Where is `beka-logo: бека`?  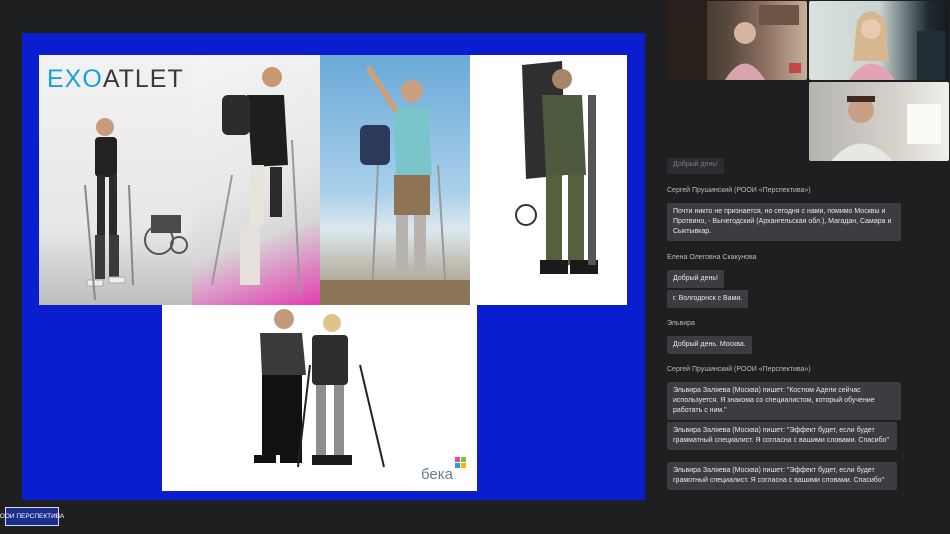
beka-logo: бека is located at coordinates (437, 474).